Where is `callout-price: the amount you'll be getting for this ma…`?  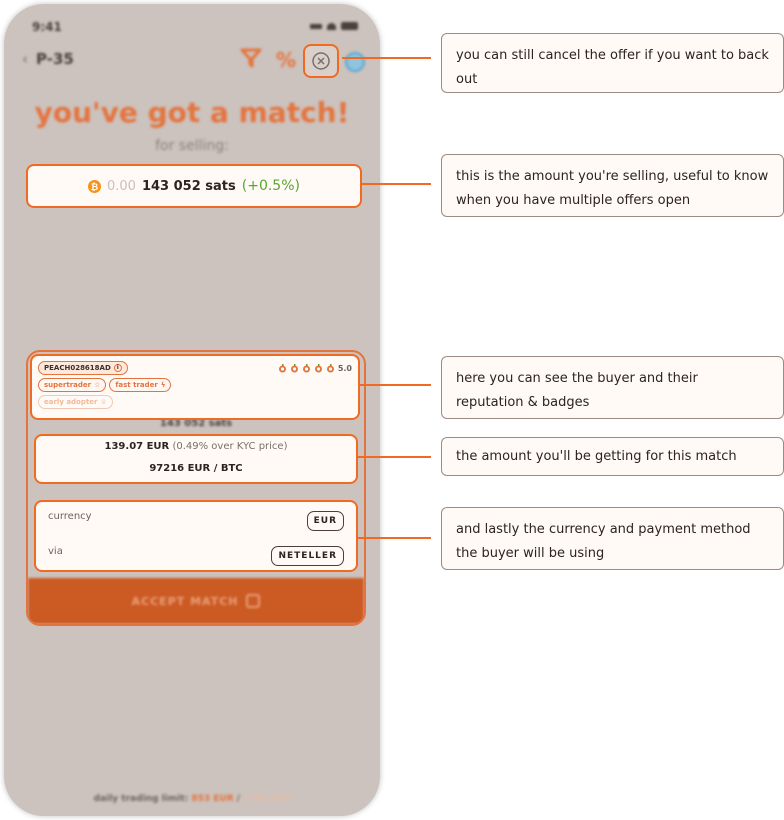 callout-price: the amount you'll be getting for this ma… is located at coordinates (612, 456).